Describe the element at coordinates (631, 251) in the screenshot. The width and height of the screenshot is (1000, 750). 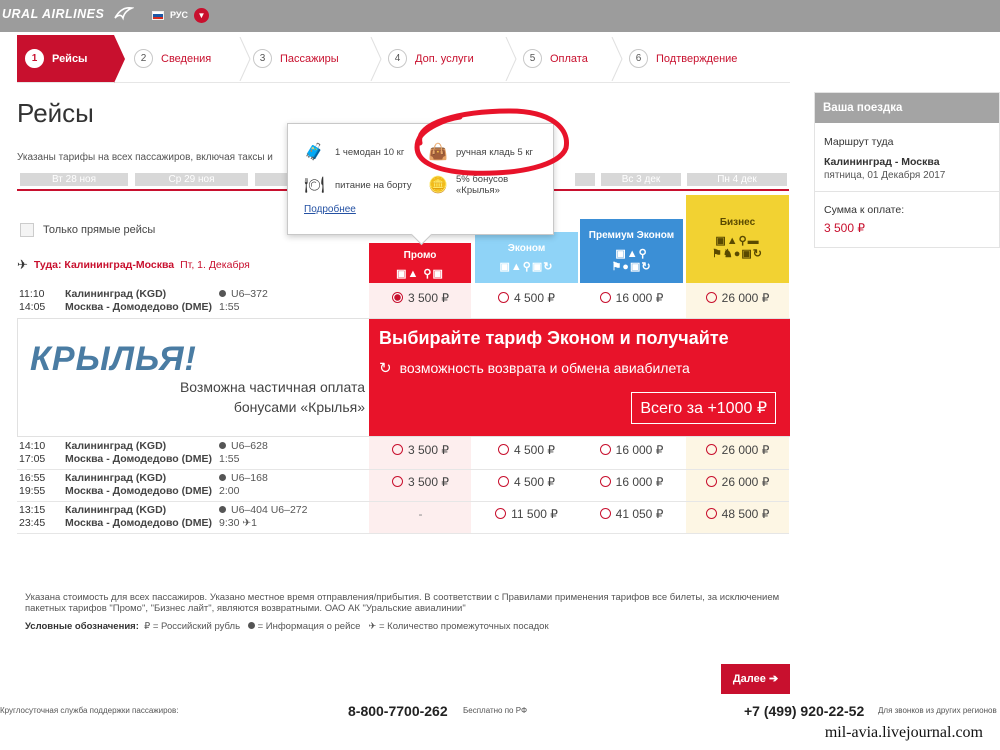
I see `fare-header-premium-economy: Премиум Эконом ▣▲⚲ ⚑●▣↻` at that location.